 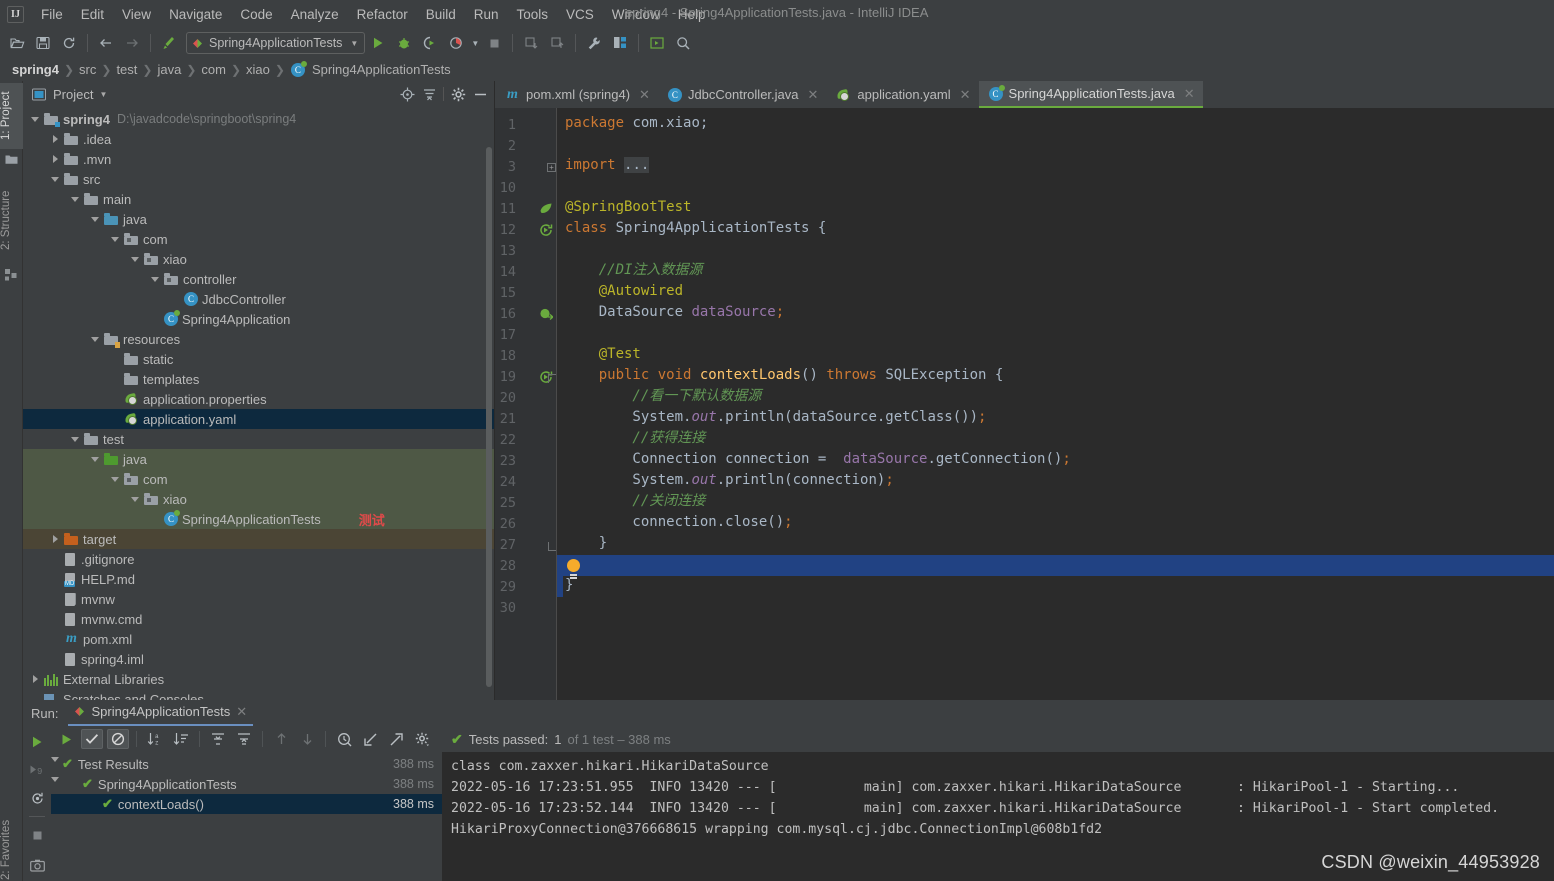 What do you see at coordinates (635, 438) in the screenshot?
I see `code-line: //获得连接` at bounding box center [635, 438].